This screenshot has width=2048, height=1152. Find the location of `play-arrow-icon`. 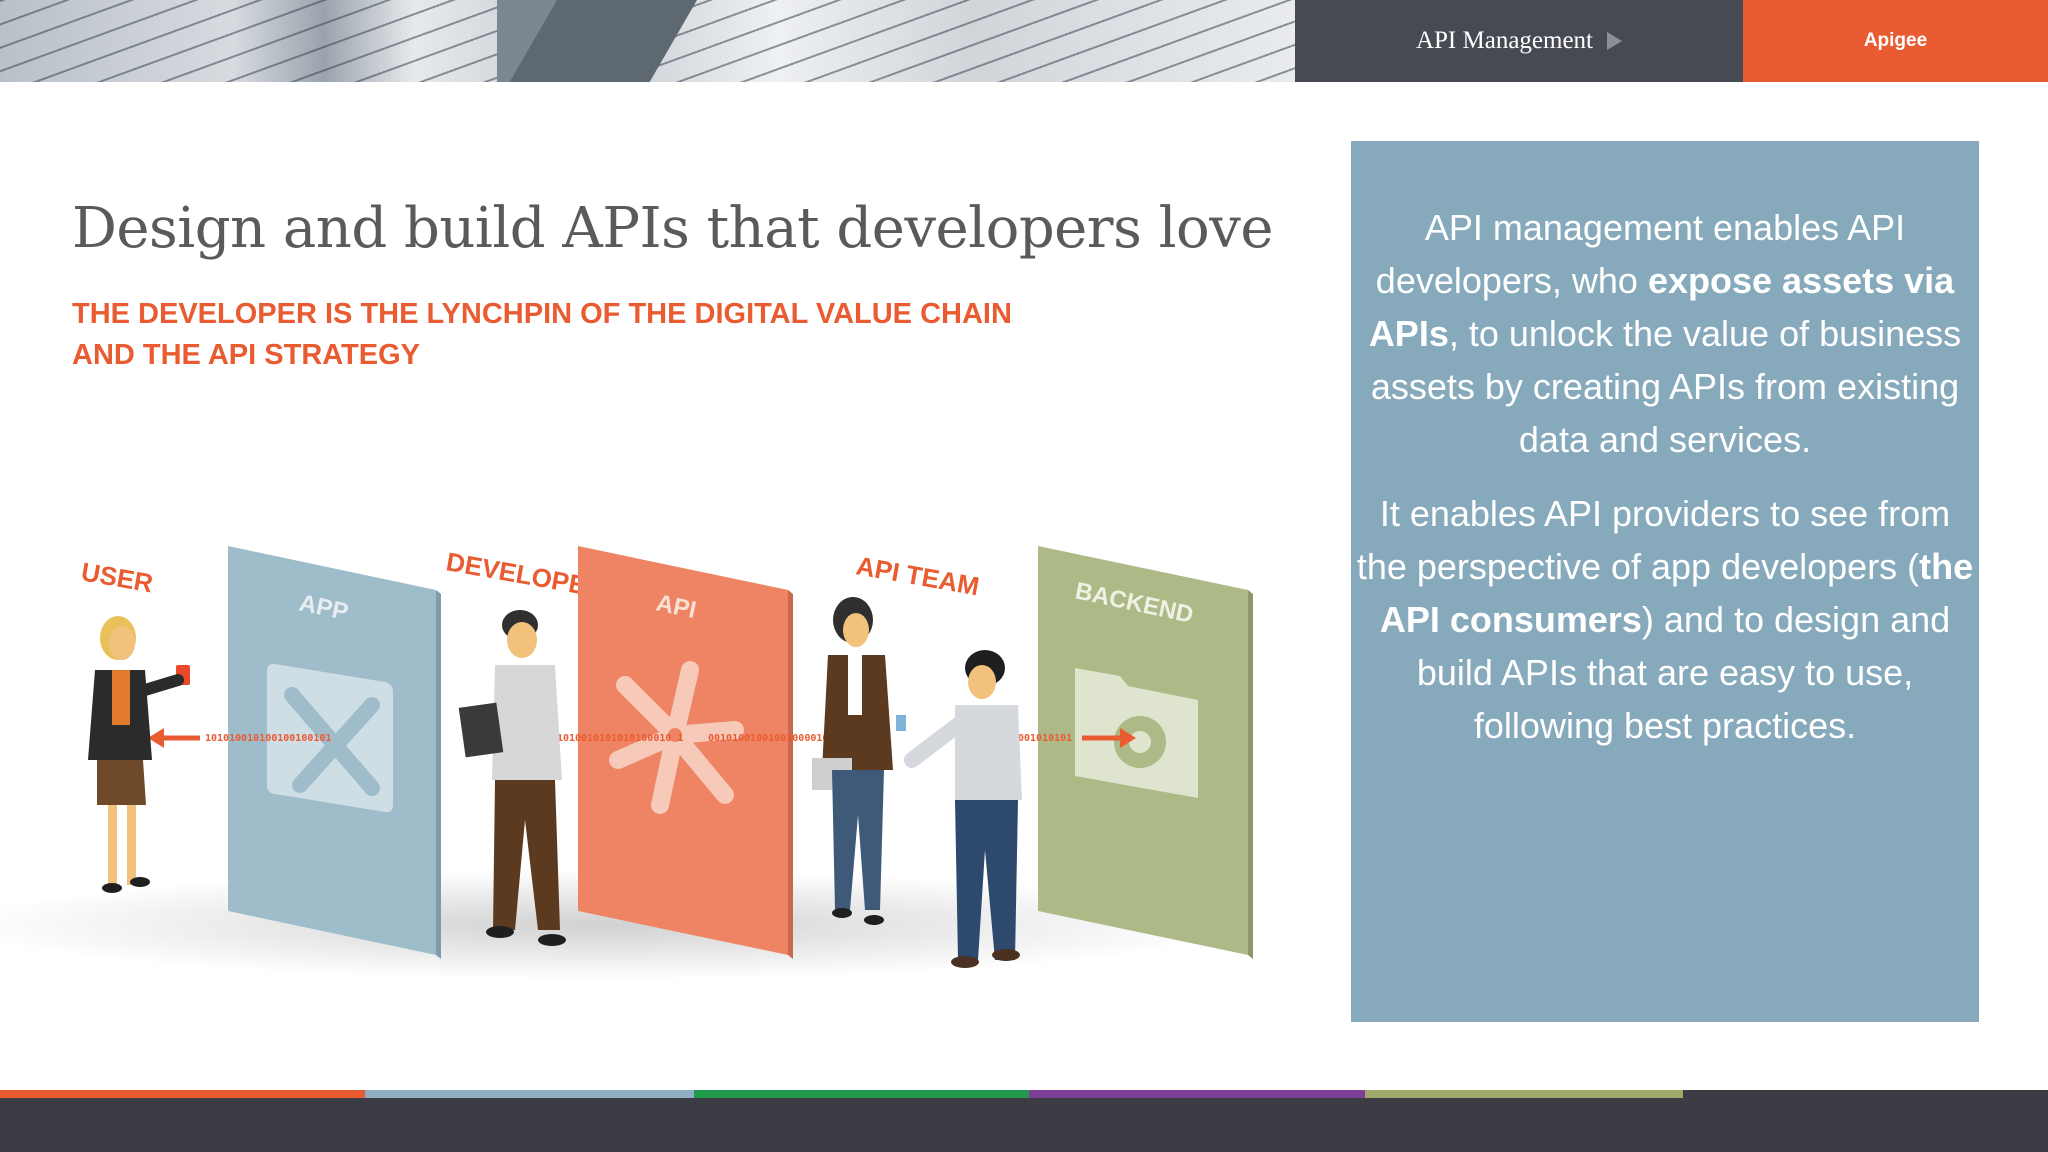

play-arrow-icon is located at coordinates (1615, 41).